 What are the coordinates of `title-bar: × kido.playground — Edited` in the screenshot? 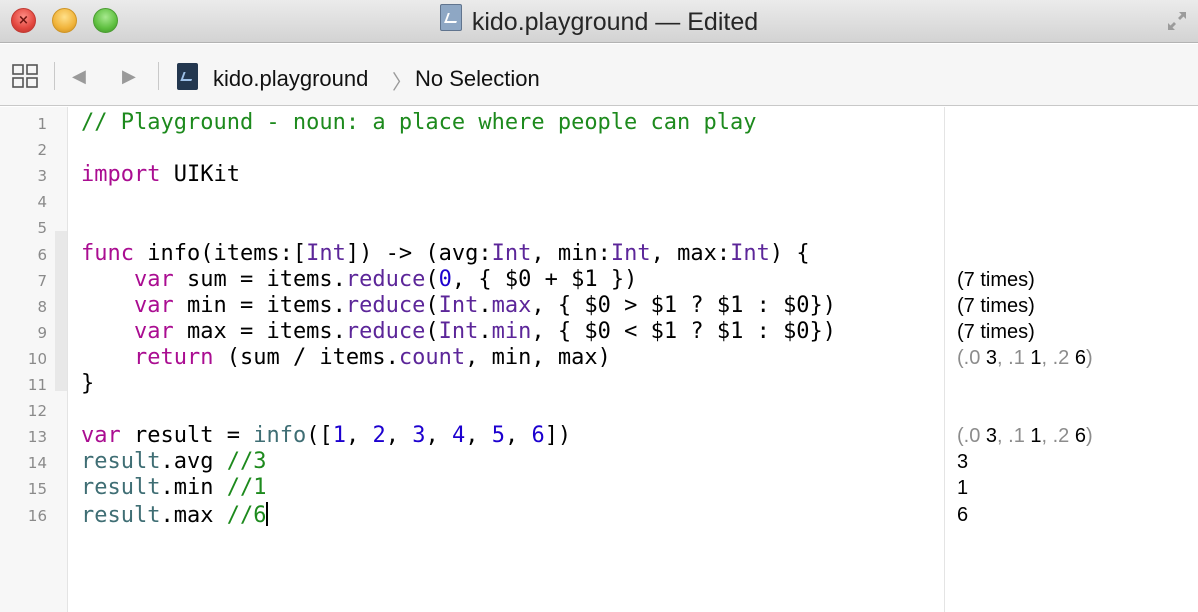 It's located at (599, 21).